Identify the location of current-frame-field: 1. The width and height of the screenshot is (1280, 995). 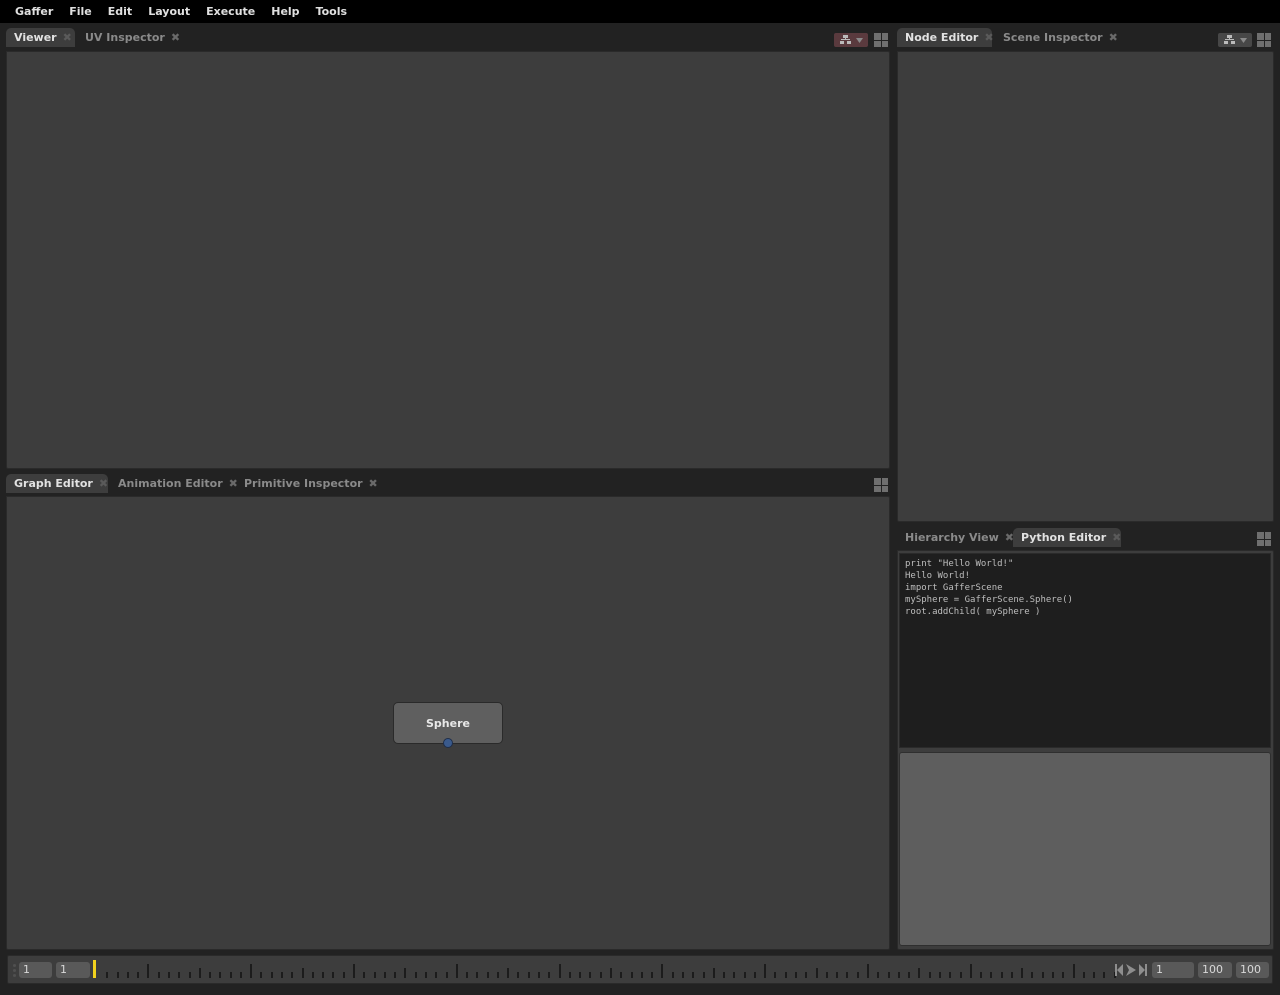
(1173, 970).